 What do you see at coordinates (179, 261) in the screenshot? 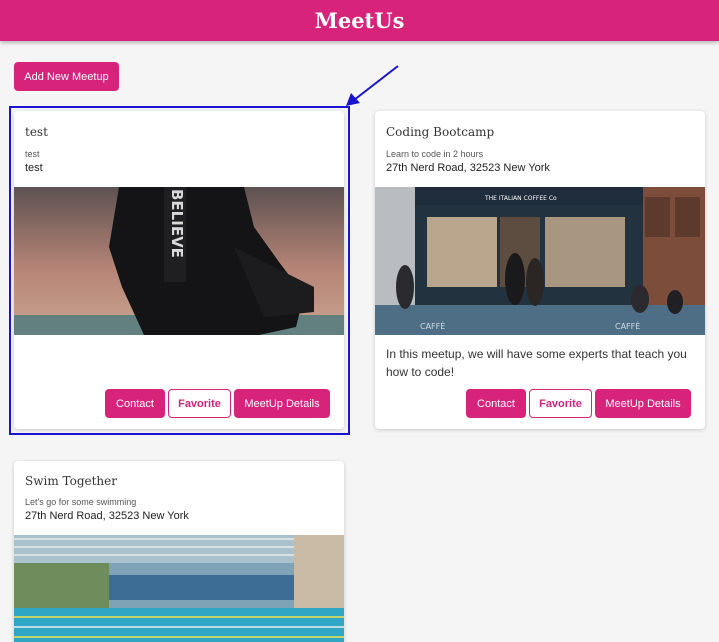
I see `meetup-image: BELIEVE` at bounding box center [179, 261].